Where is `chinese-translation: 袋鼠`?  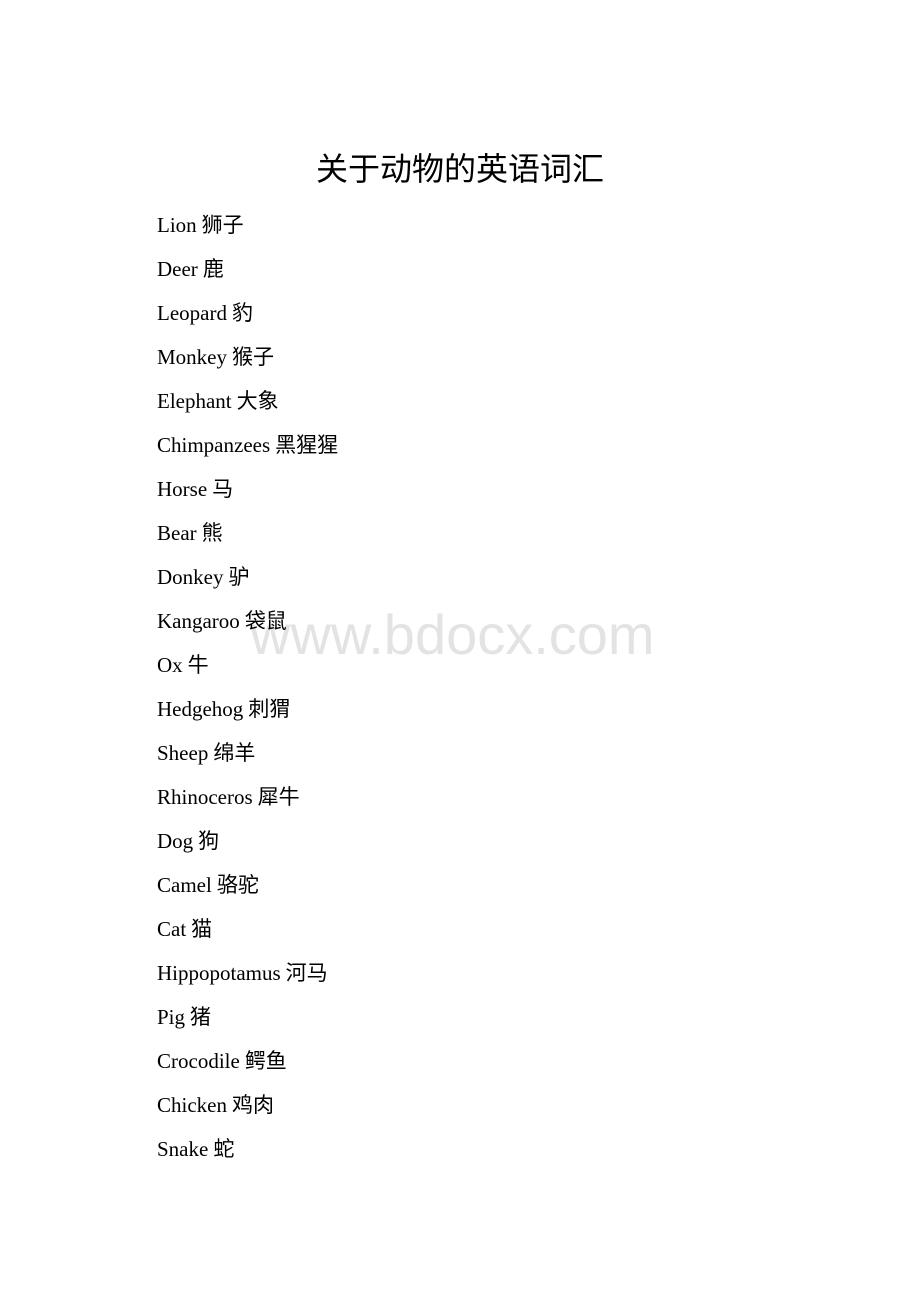 chinese-translation: 袋鼠 is located at coordinates (265, 621).